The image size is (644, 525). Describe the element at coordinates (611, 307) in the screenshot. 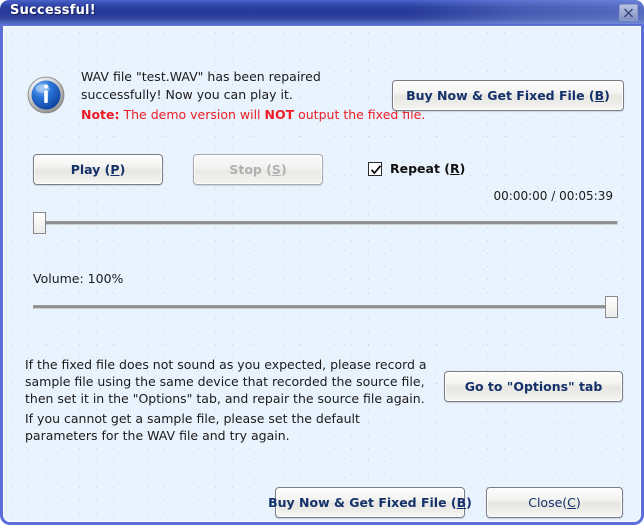

I see `volume-slider-thumb` at that location.